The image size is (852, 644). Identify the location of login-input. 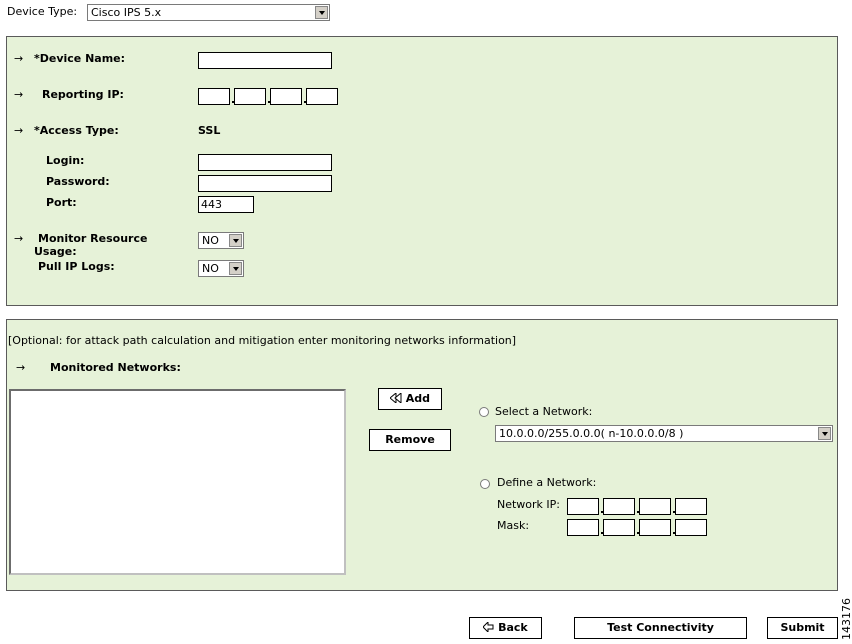
(265, 162).